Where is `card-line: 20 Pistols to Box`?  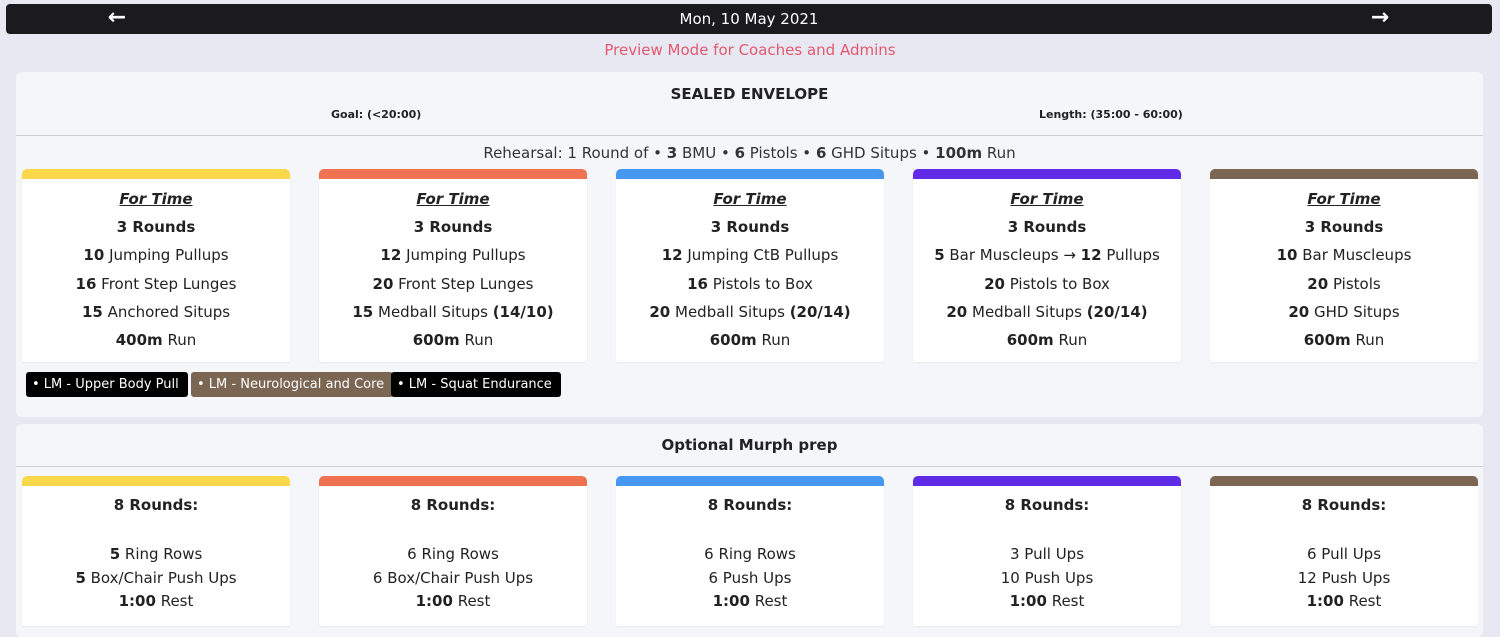
card-line: 20 Pistols to Box is located at coordinates (1047, 283).